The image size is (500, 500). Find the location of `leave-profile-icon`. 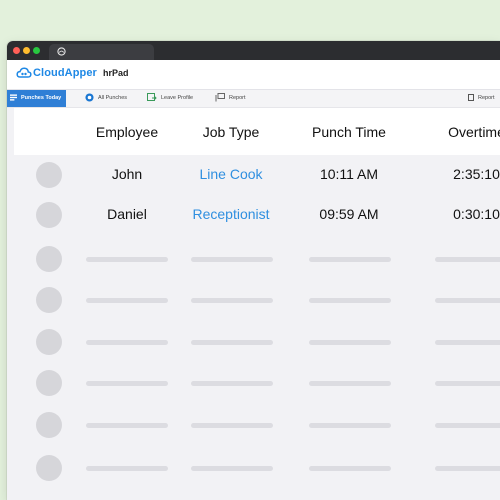

leave-profile-icon is located at coordinates (152, 97).